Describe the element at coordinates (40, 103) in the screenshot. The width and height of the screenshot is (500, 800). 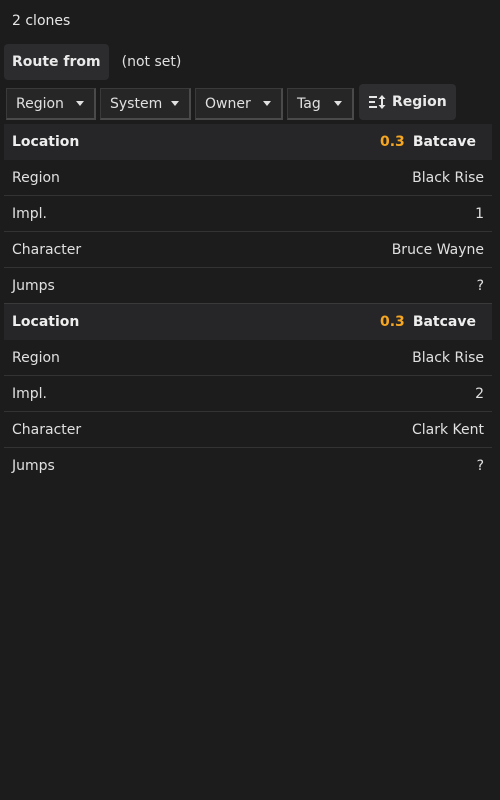
I see `filter-region-label: Region` at that location.